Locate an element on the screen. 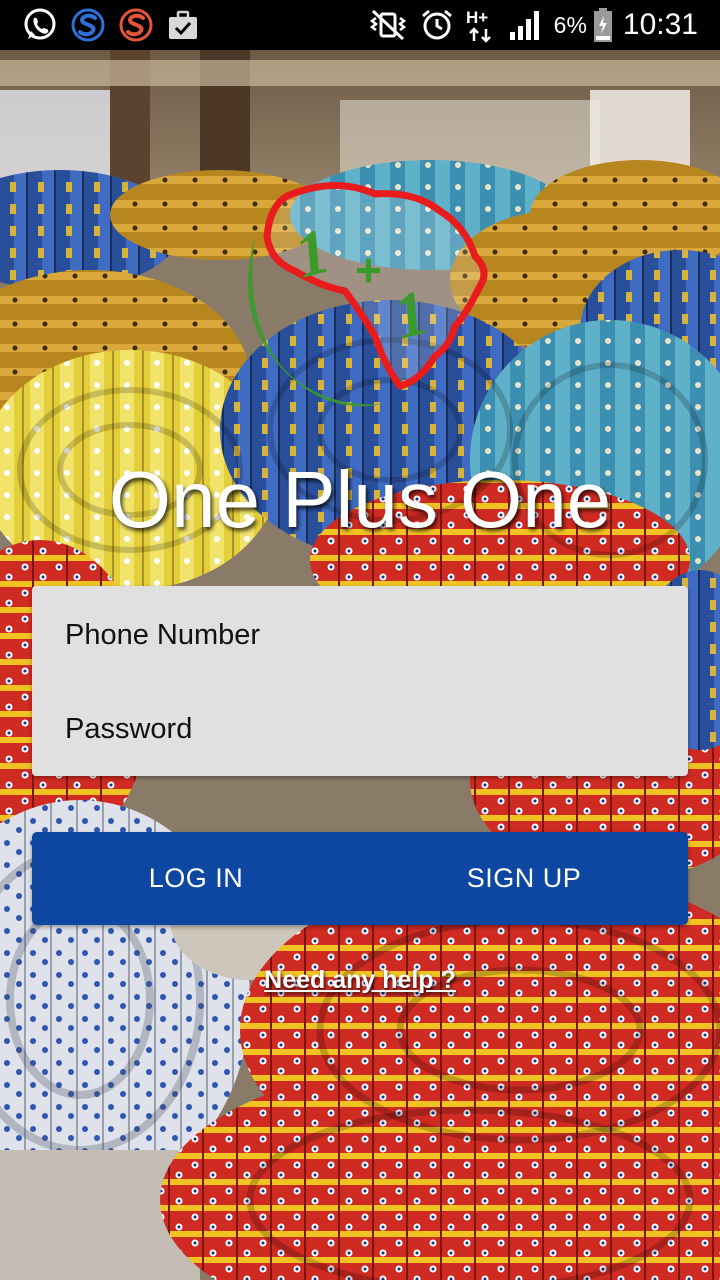  vibrate-mute-icon is located at coordinates (387, 25).